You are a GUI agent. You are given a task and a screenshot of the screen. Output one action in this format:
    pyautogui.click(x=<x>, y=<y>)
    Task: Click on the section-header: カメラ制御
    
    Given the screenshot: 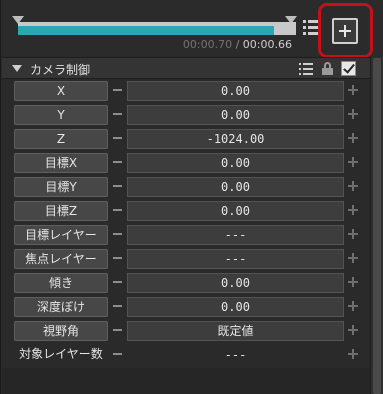 What is the action you would take?
    pyautogui.click(x=186, y=68)
    